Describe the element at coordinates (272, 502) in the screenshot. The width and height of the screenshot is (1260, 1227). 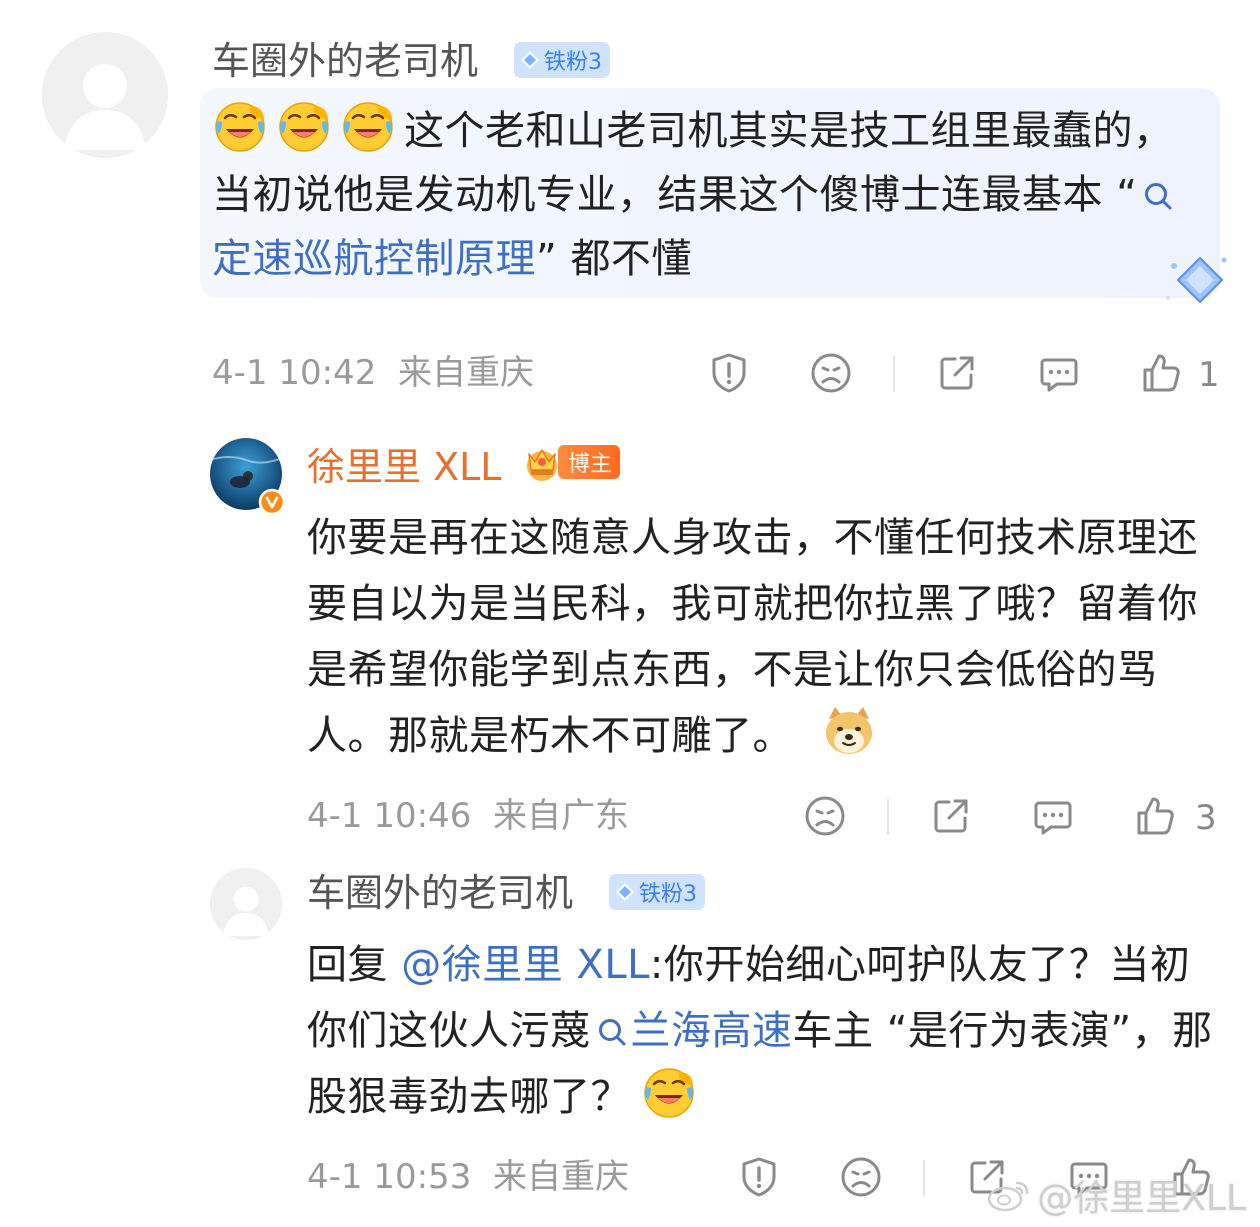
I see `verified-v-icon` at that location.